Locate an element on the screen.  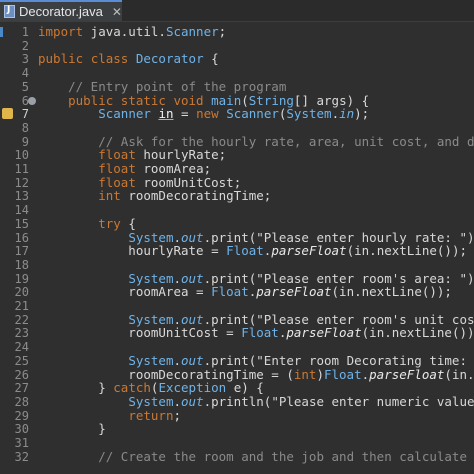
line-number: 19 is located at coordinates (21, 278).